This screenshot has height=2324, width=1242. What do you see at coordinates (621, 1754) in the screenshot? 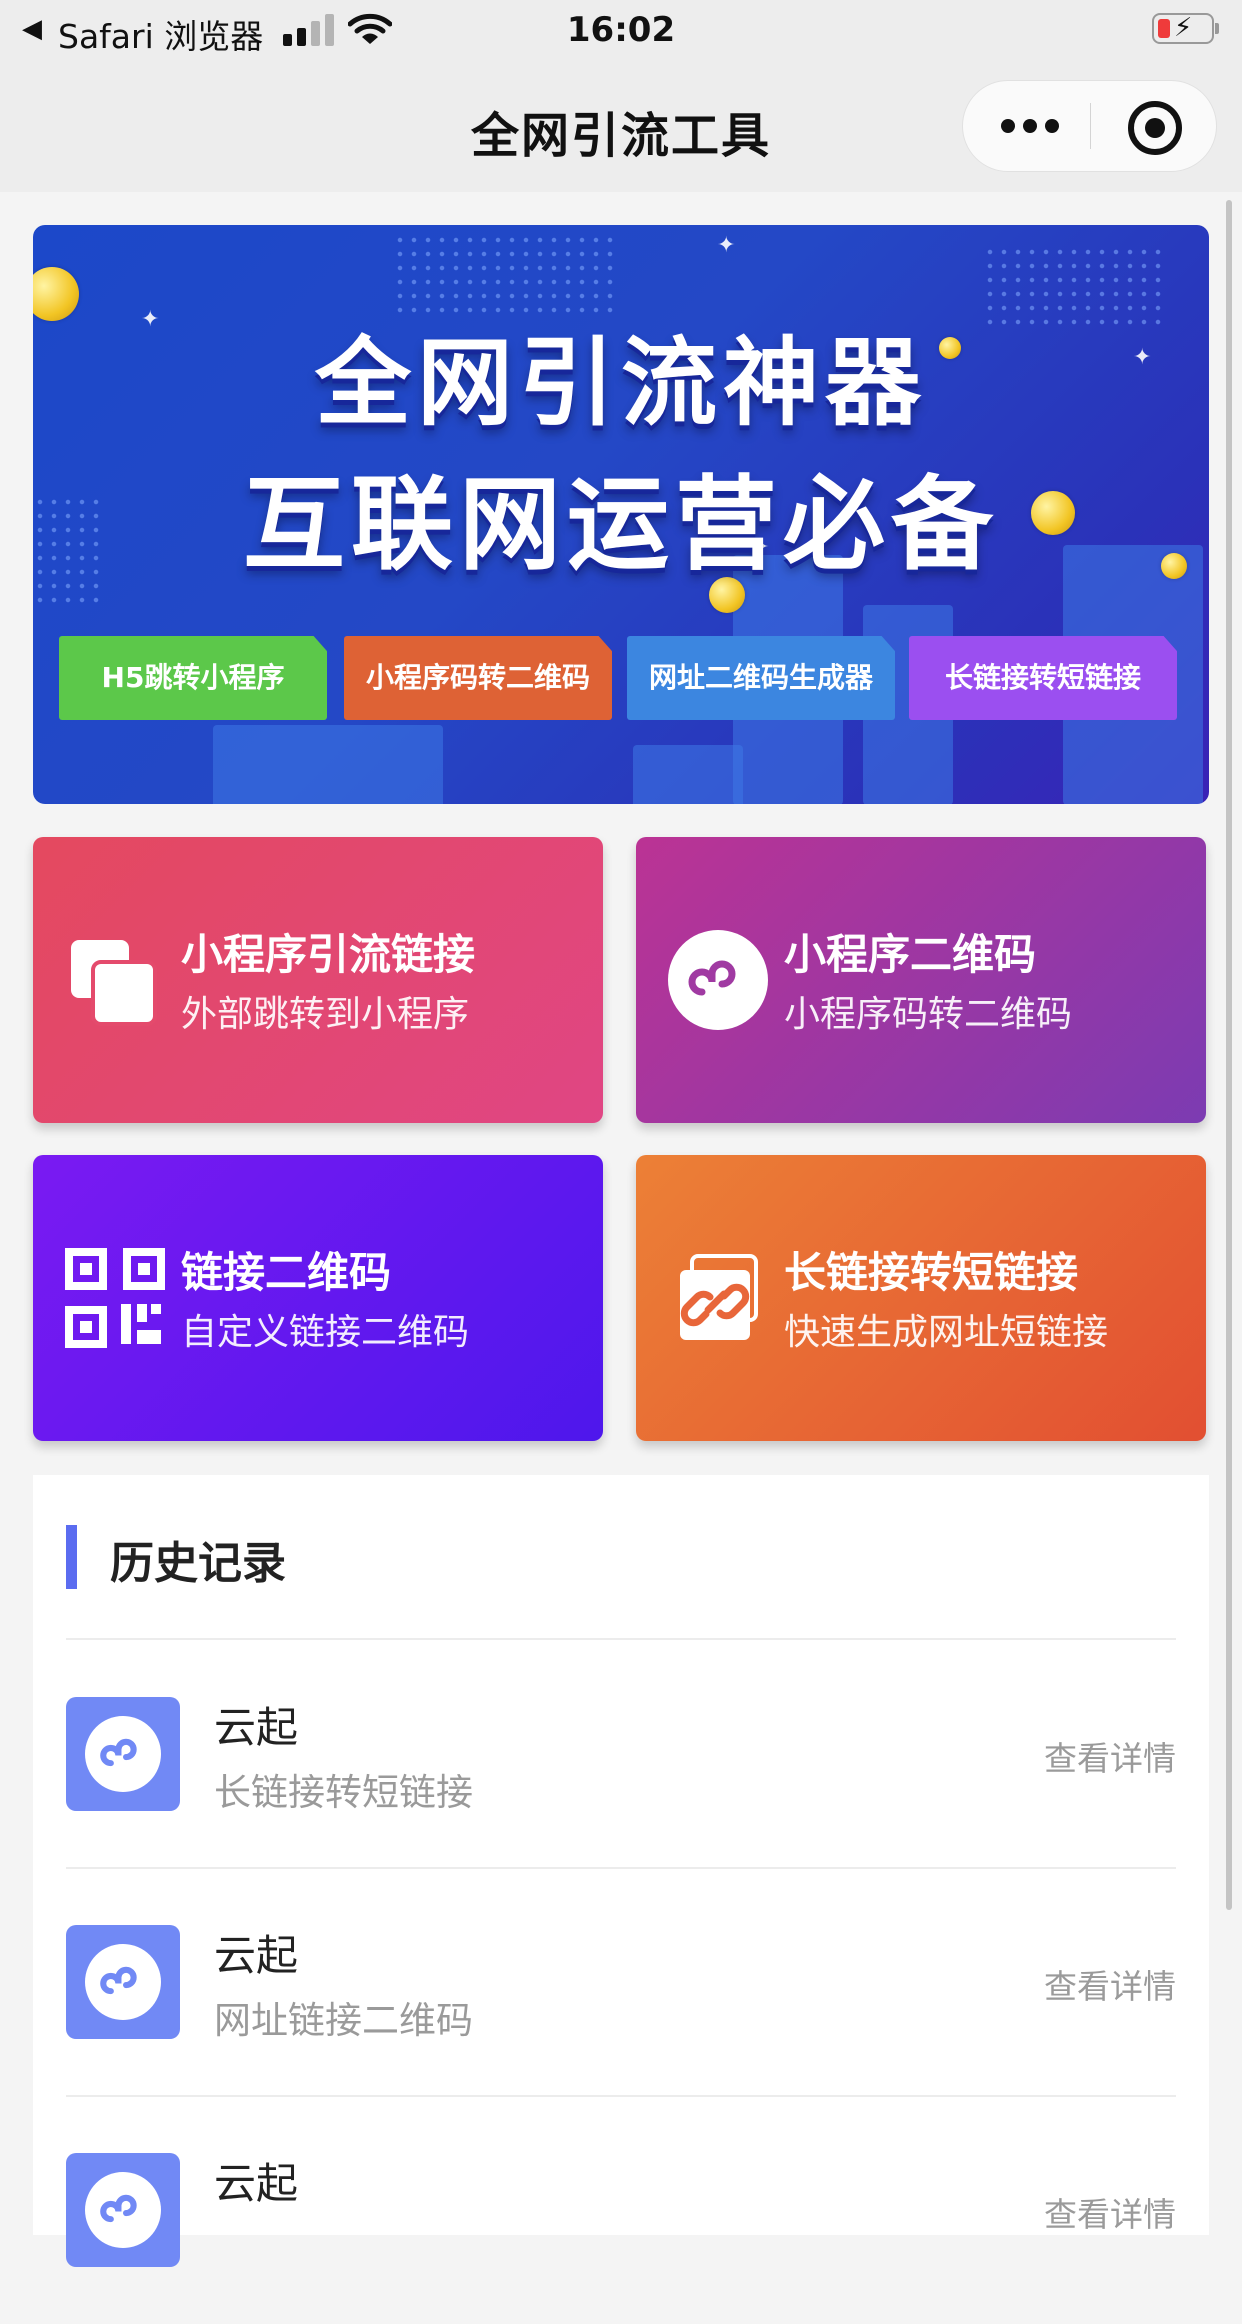
I see `history-row: 云起 长链接转短链接 查看详情` at bounding box center [621, 1754].